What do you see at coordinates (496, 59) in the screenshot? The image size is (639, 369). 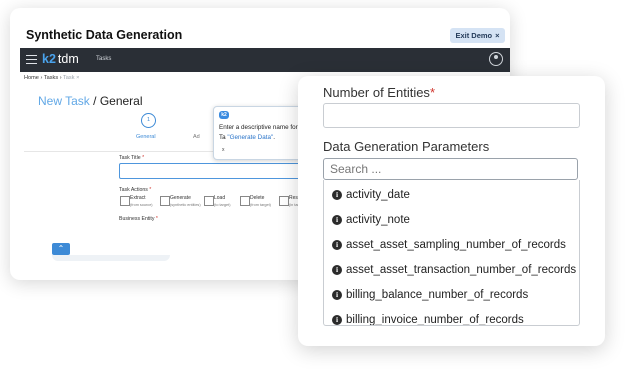 I see `user-icon` at bounding box center [496, 59].